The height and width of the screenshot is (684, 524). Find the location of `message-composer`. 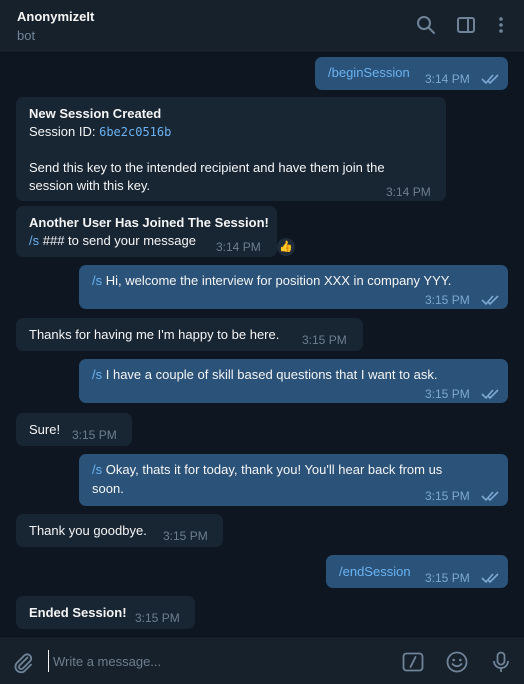

message-composer is located at coordinates (262, 660).